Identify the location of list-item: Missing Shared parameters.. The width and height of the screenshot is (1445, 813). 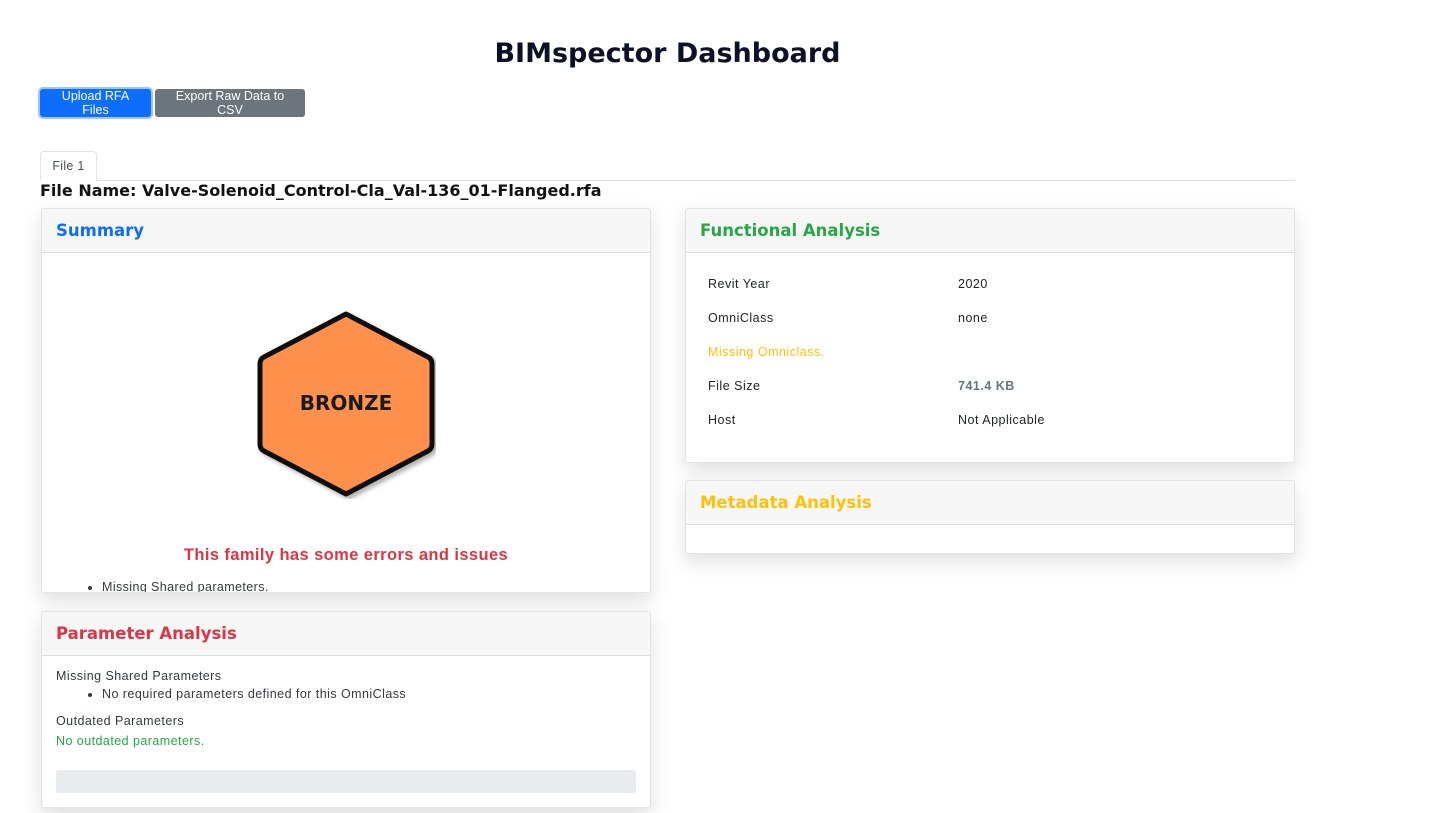
(185, 586).